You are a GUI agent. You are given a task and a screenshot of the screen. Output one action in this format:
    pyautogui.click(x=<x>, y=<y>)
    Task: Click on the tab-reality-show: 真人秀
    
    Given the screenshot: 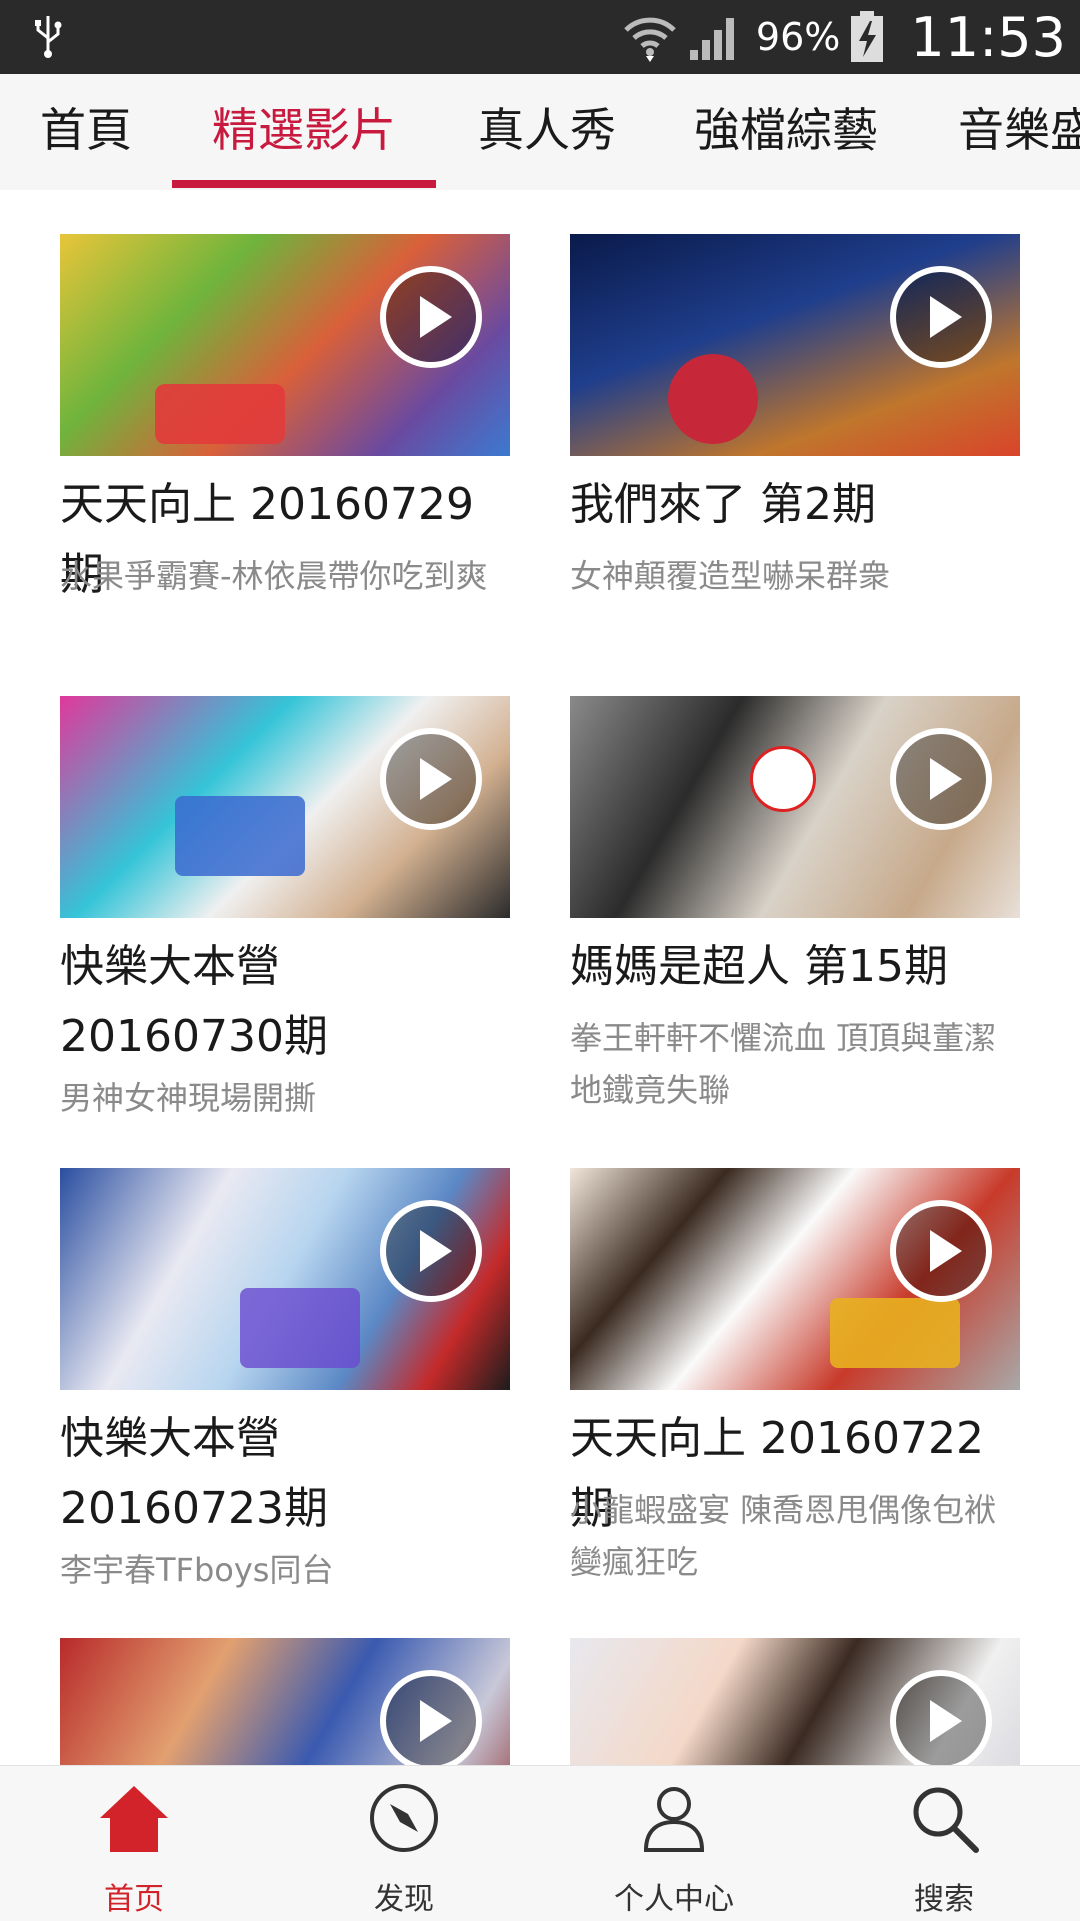 What is the action you would take?
    pyautogui.click(x=547, y=132)
    